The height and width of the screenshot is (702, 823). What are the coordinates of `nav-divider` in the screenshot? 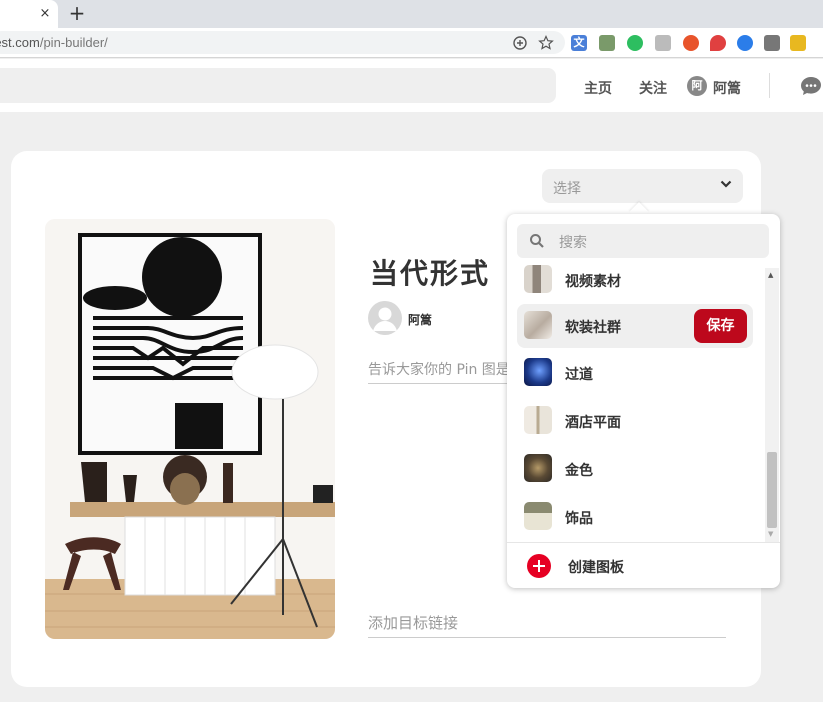 It's located at (769, 85).